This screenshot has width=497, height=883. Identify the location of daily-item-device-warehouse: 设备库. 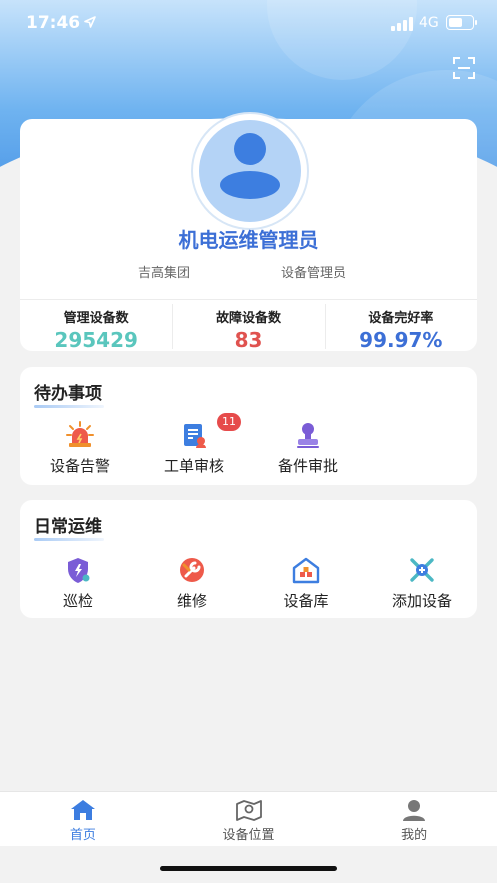
(306, 583).